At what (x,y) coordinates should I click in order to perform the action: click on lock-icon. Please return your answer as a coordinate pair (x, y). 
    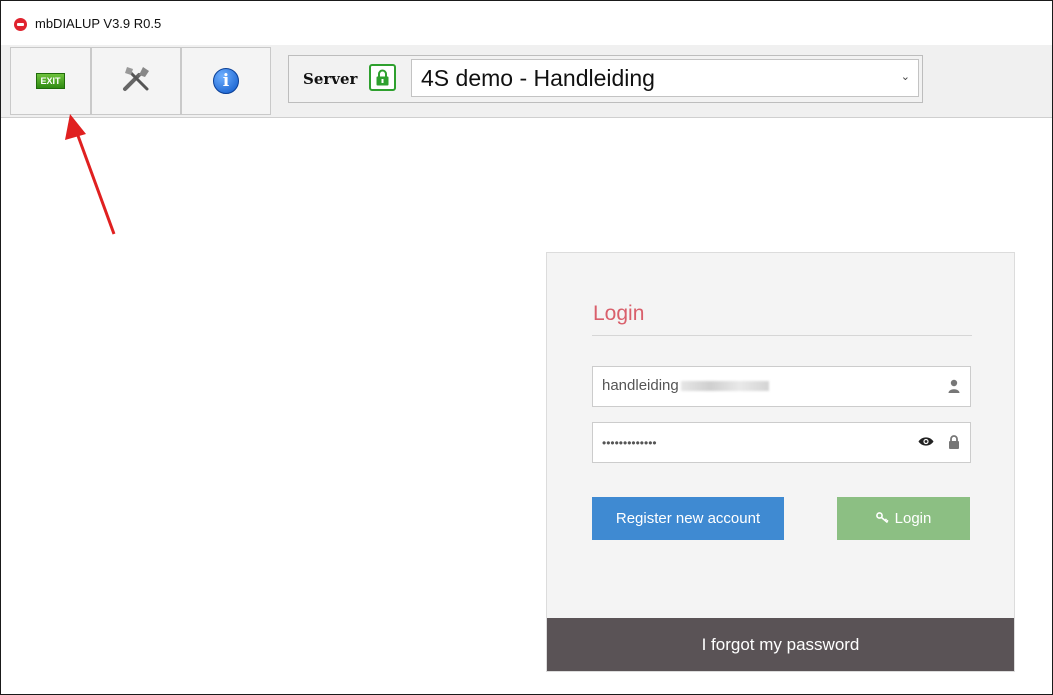
    Looking at the image, I should click on (954, 443).